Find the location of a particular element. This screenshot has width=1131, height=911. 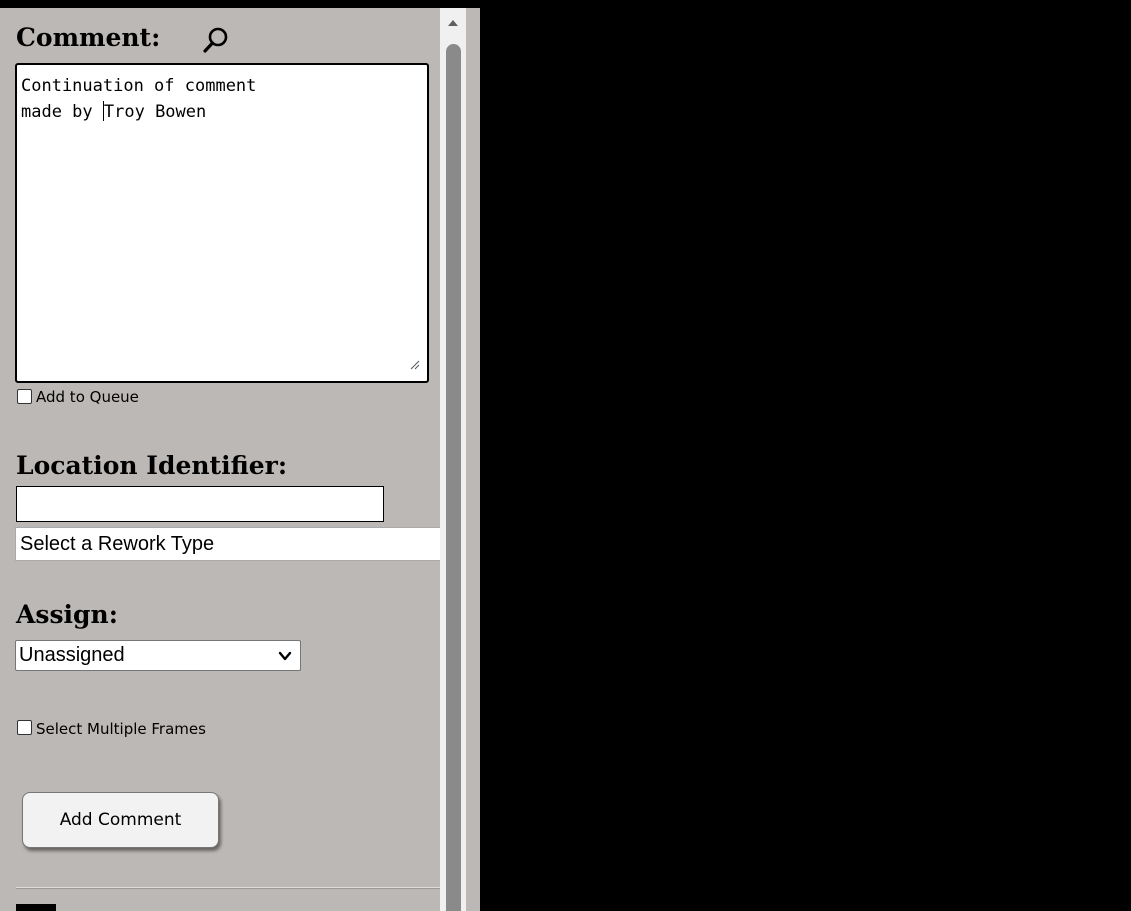

resize-grip-icon is located at coordinates (415, 365).